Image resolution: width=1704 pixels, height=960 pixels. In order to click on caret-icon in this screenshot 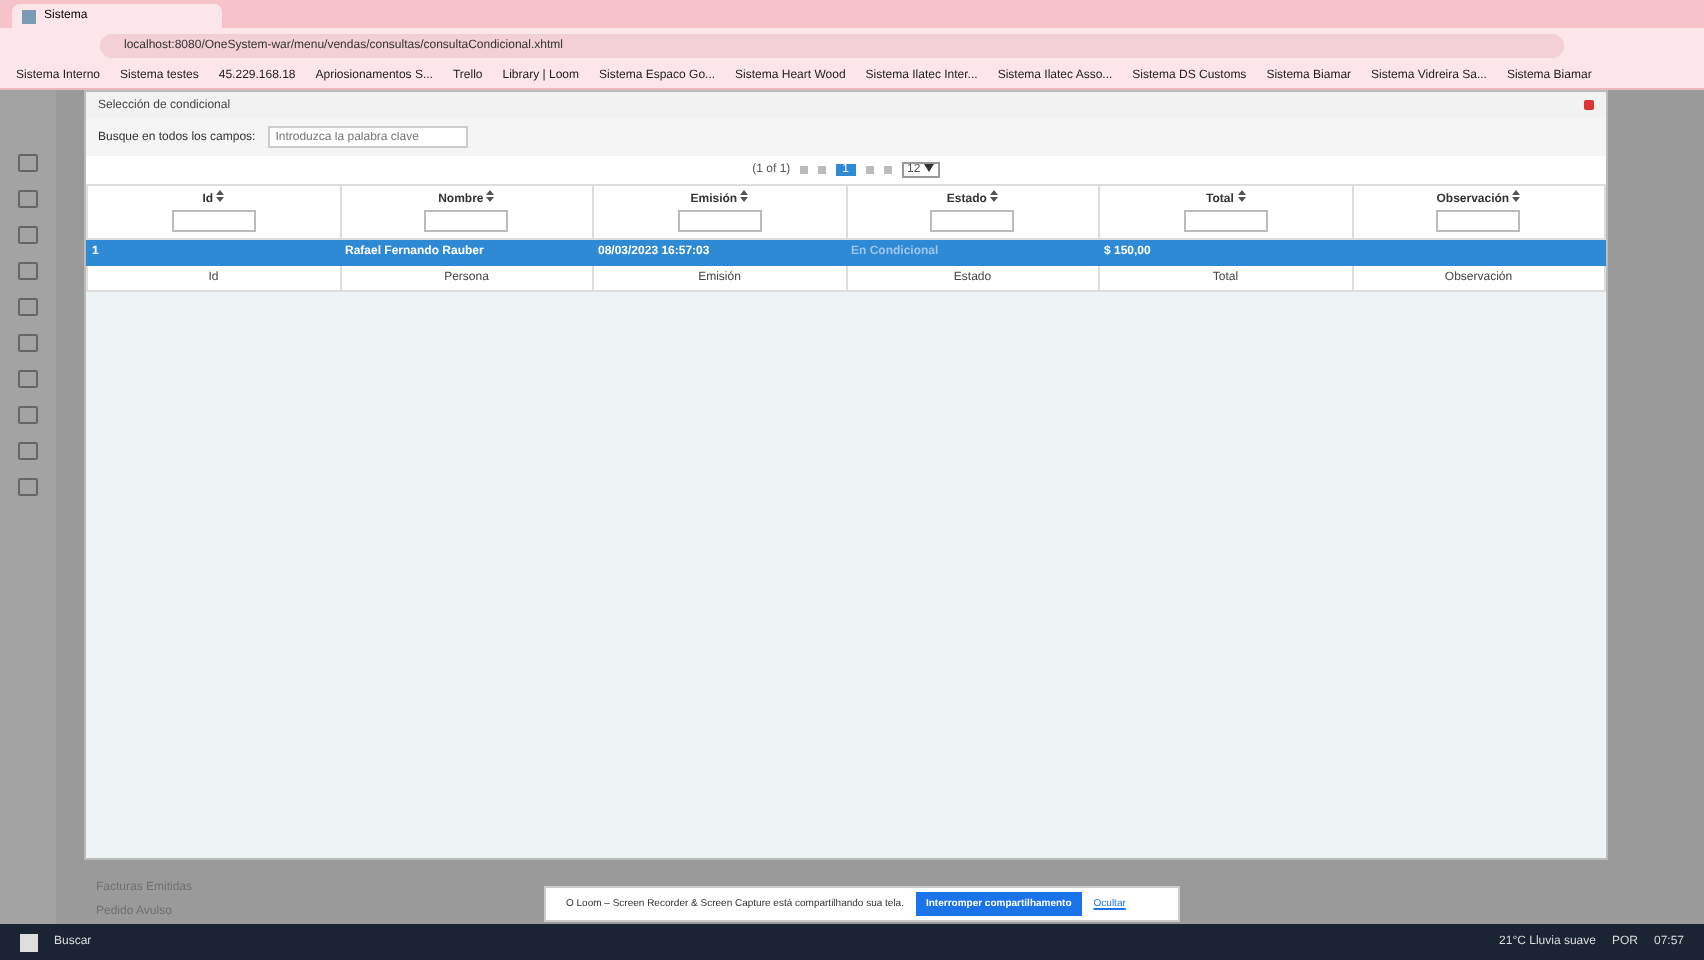, I will do `click(928, 168)`.